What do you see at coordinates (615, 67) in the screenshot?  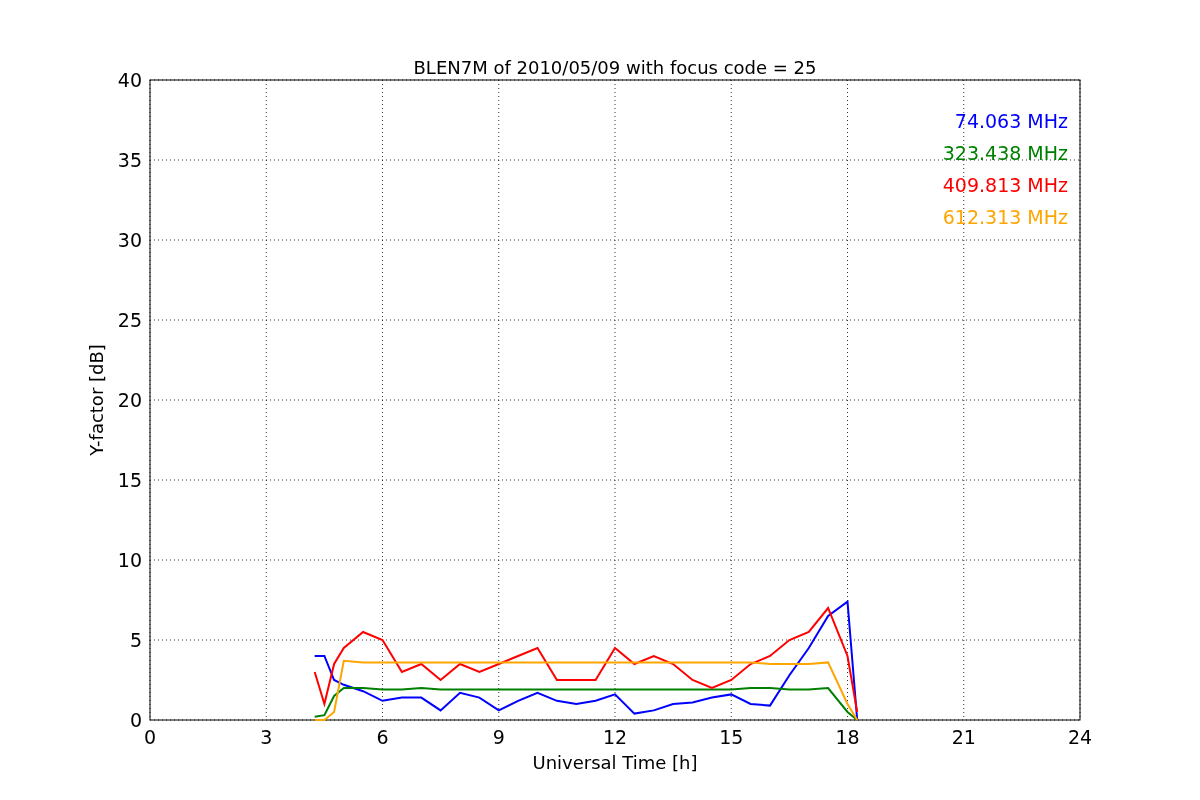 I see `chart-title: BLEN7M of 2010/05/09 with focus code = 25` at bounding box center [615, 67].